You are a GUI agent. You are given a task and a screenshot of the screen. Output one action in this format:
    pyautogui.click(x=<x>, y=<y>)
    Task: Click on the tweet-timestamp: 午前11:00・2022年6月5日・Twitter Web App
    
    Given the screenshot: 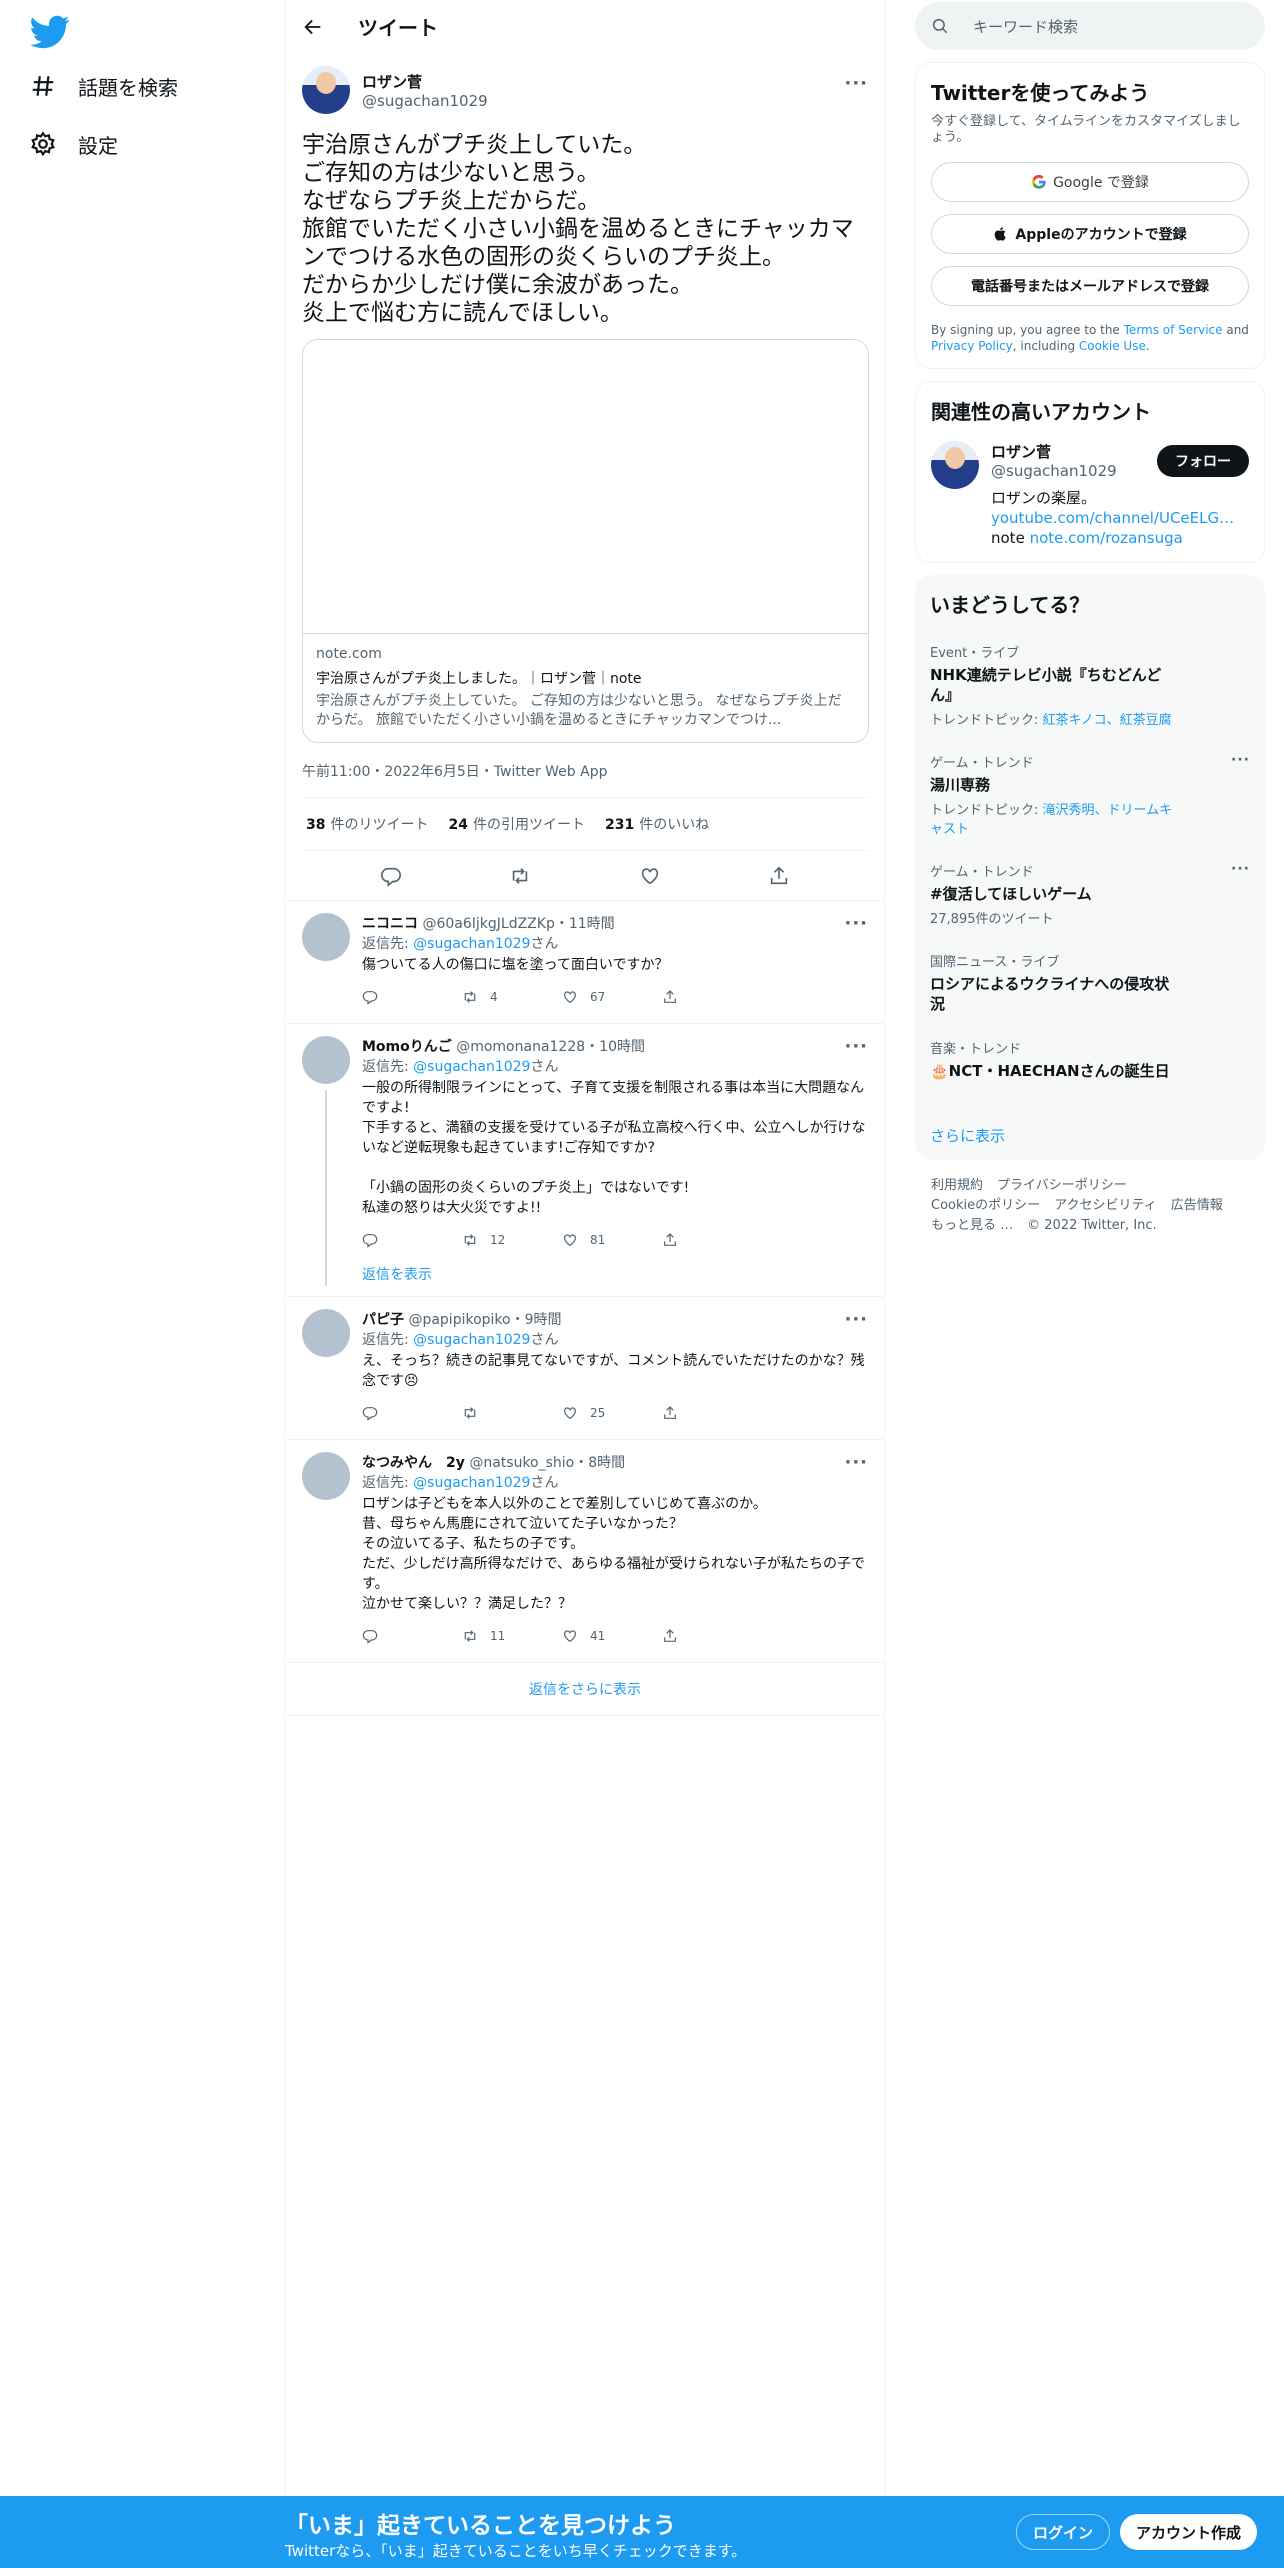 What is the action you would take?
    pyautogui.click(x=585, y=771)
    